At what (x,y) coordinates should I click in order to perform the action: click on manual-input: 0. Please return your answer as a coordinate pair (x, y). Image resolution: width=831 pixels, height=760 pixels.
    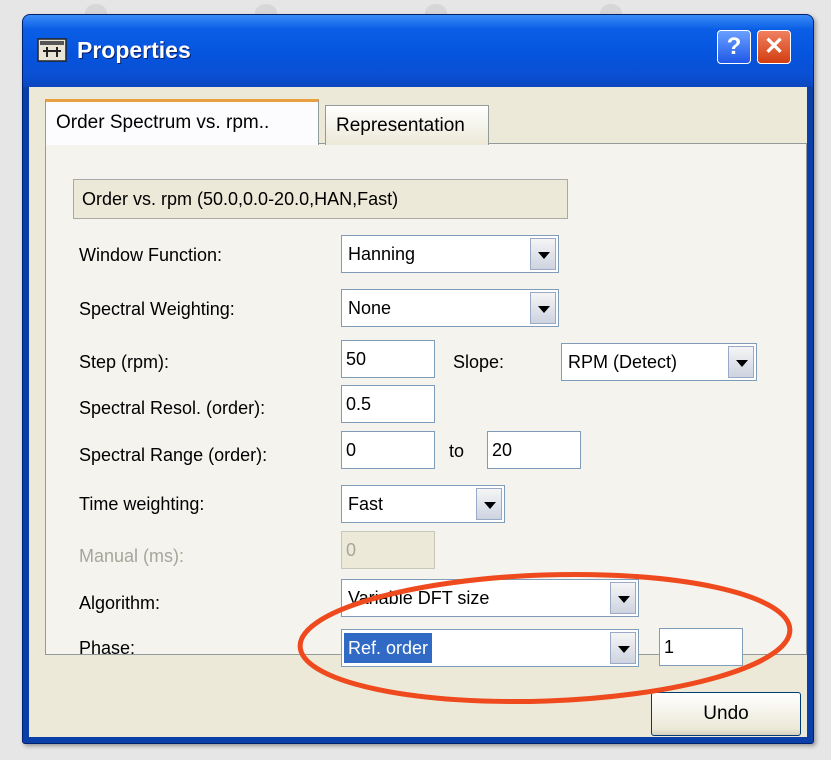
    Looking at the image, I should click on (388, 550).